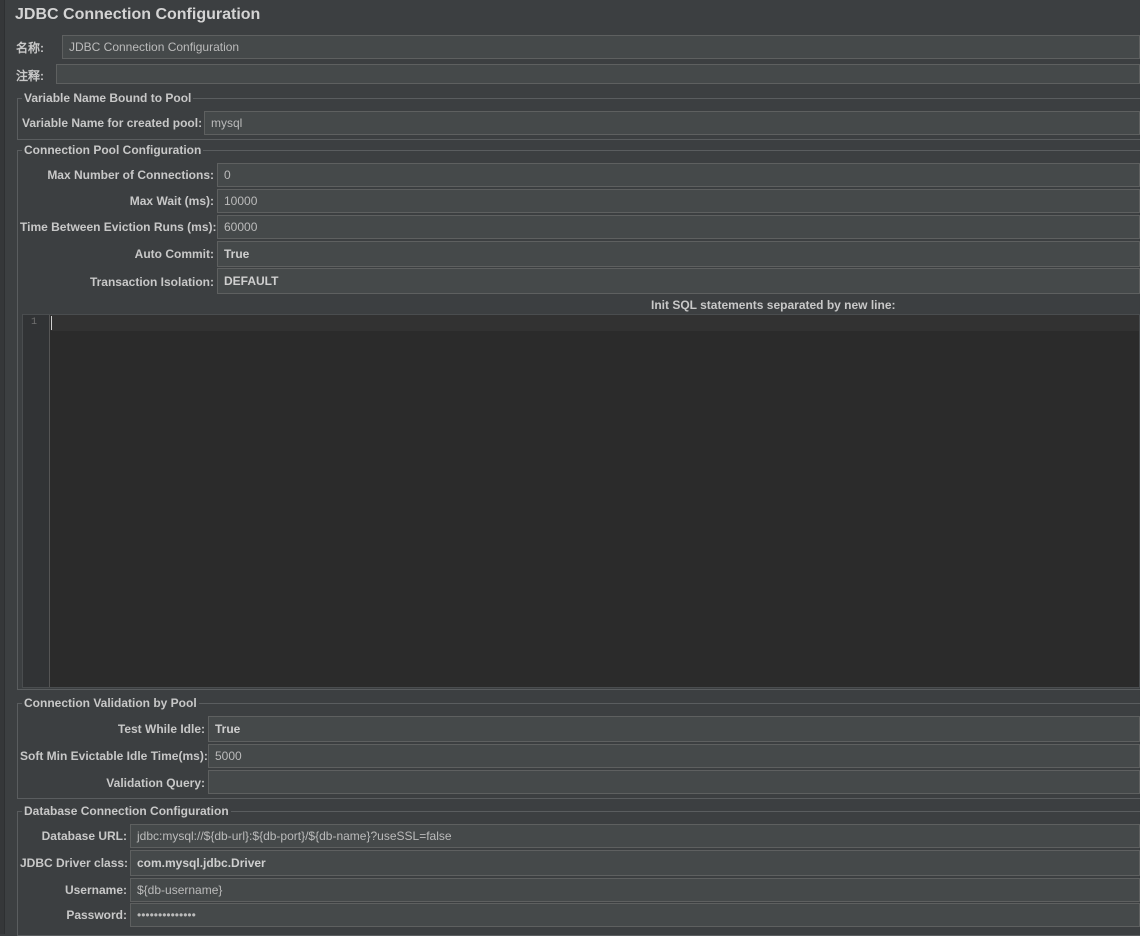 The height and width of the screenshot is (936, 1140). I want to click on soft-min-idle-input: 5000, so click(674, 756).